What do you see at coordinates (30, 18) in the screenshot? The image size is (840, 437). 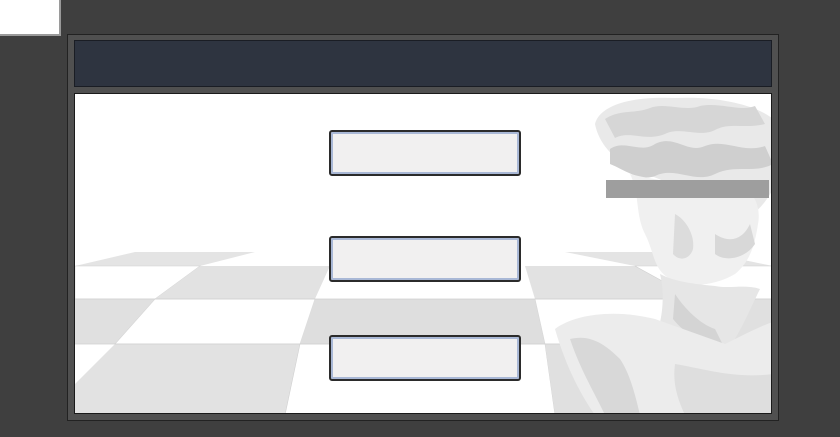 I see `corner-panel` at bounding box center [30, 18].